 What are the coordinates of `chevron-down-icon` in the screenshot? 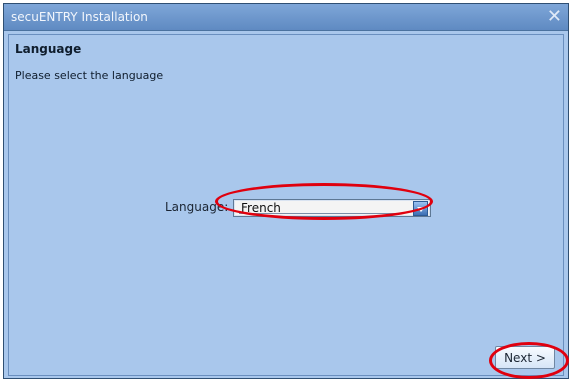 It's located at (421, 209).